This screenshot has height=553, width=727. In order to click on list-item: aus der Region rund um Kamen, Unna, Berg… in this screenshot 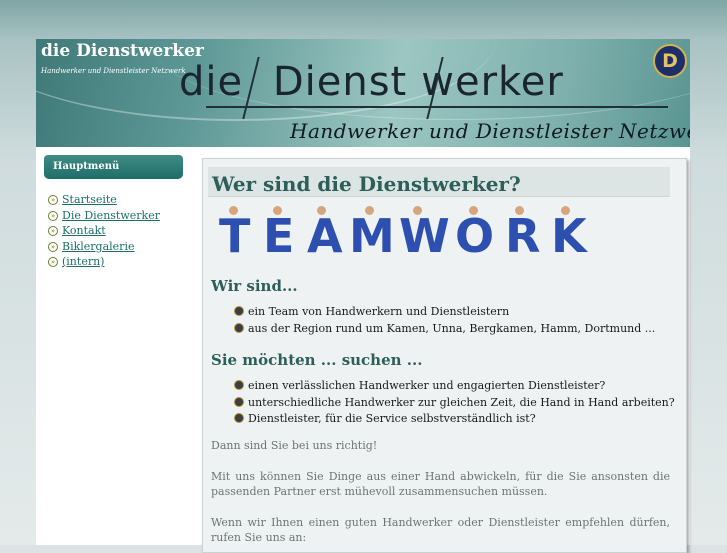, I will do `click(444, 330)`.